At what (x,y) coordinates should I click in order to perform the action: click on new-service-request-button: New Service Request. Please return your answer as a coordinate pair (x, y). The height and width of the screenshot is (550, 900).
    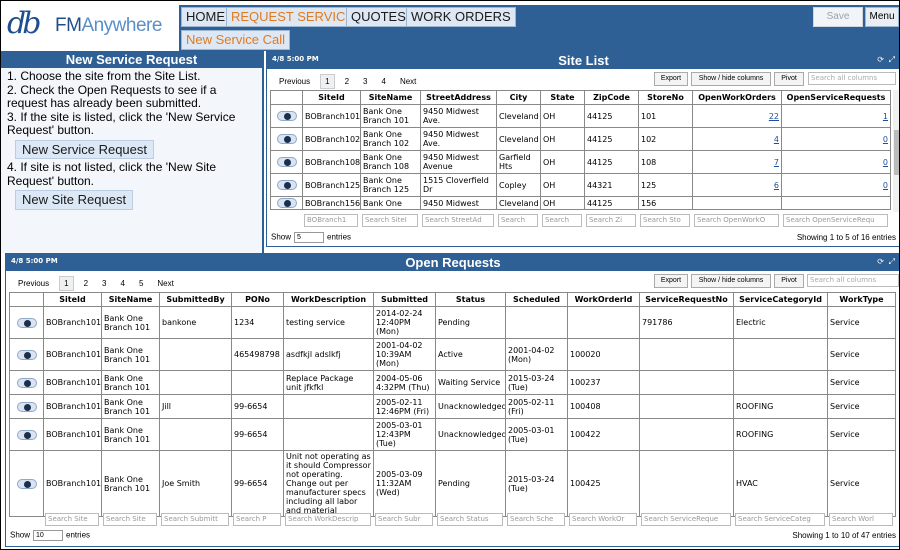
    Looking at the image, I should click on (84, 149).